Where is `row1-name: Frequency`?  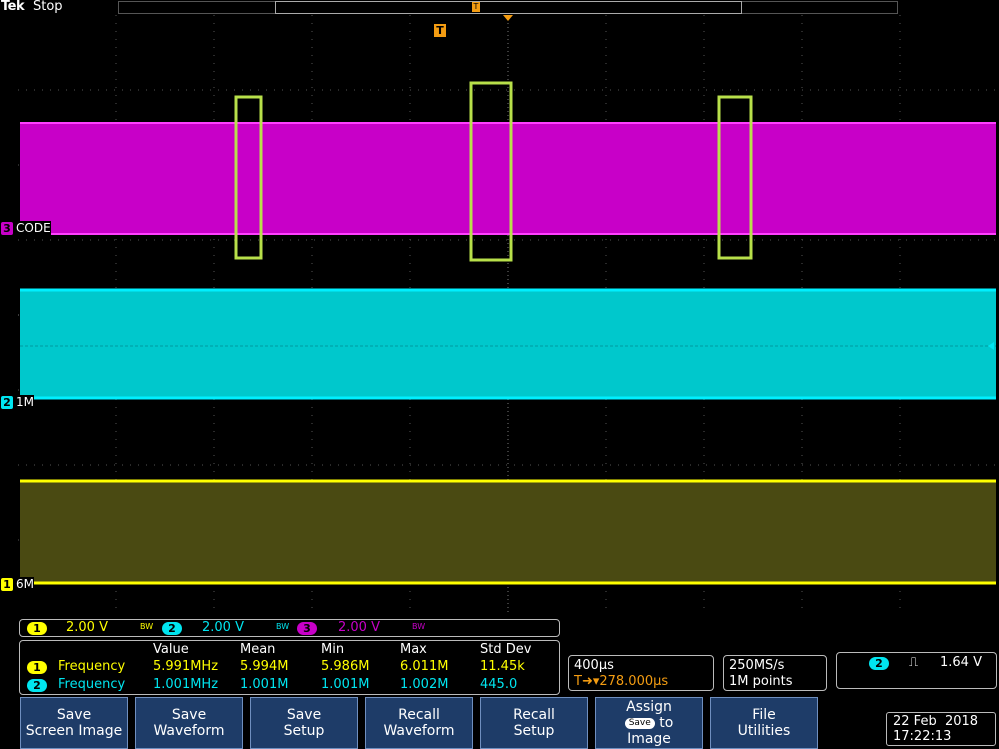 row1-name: Frequency is located at coordinates (92, 666).